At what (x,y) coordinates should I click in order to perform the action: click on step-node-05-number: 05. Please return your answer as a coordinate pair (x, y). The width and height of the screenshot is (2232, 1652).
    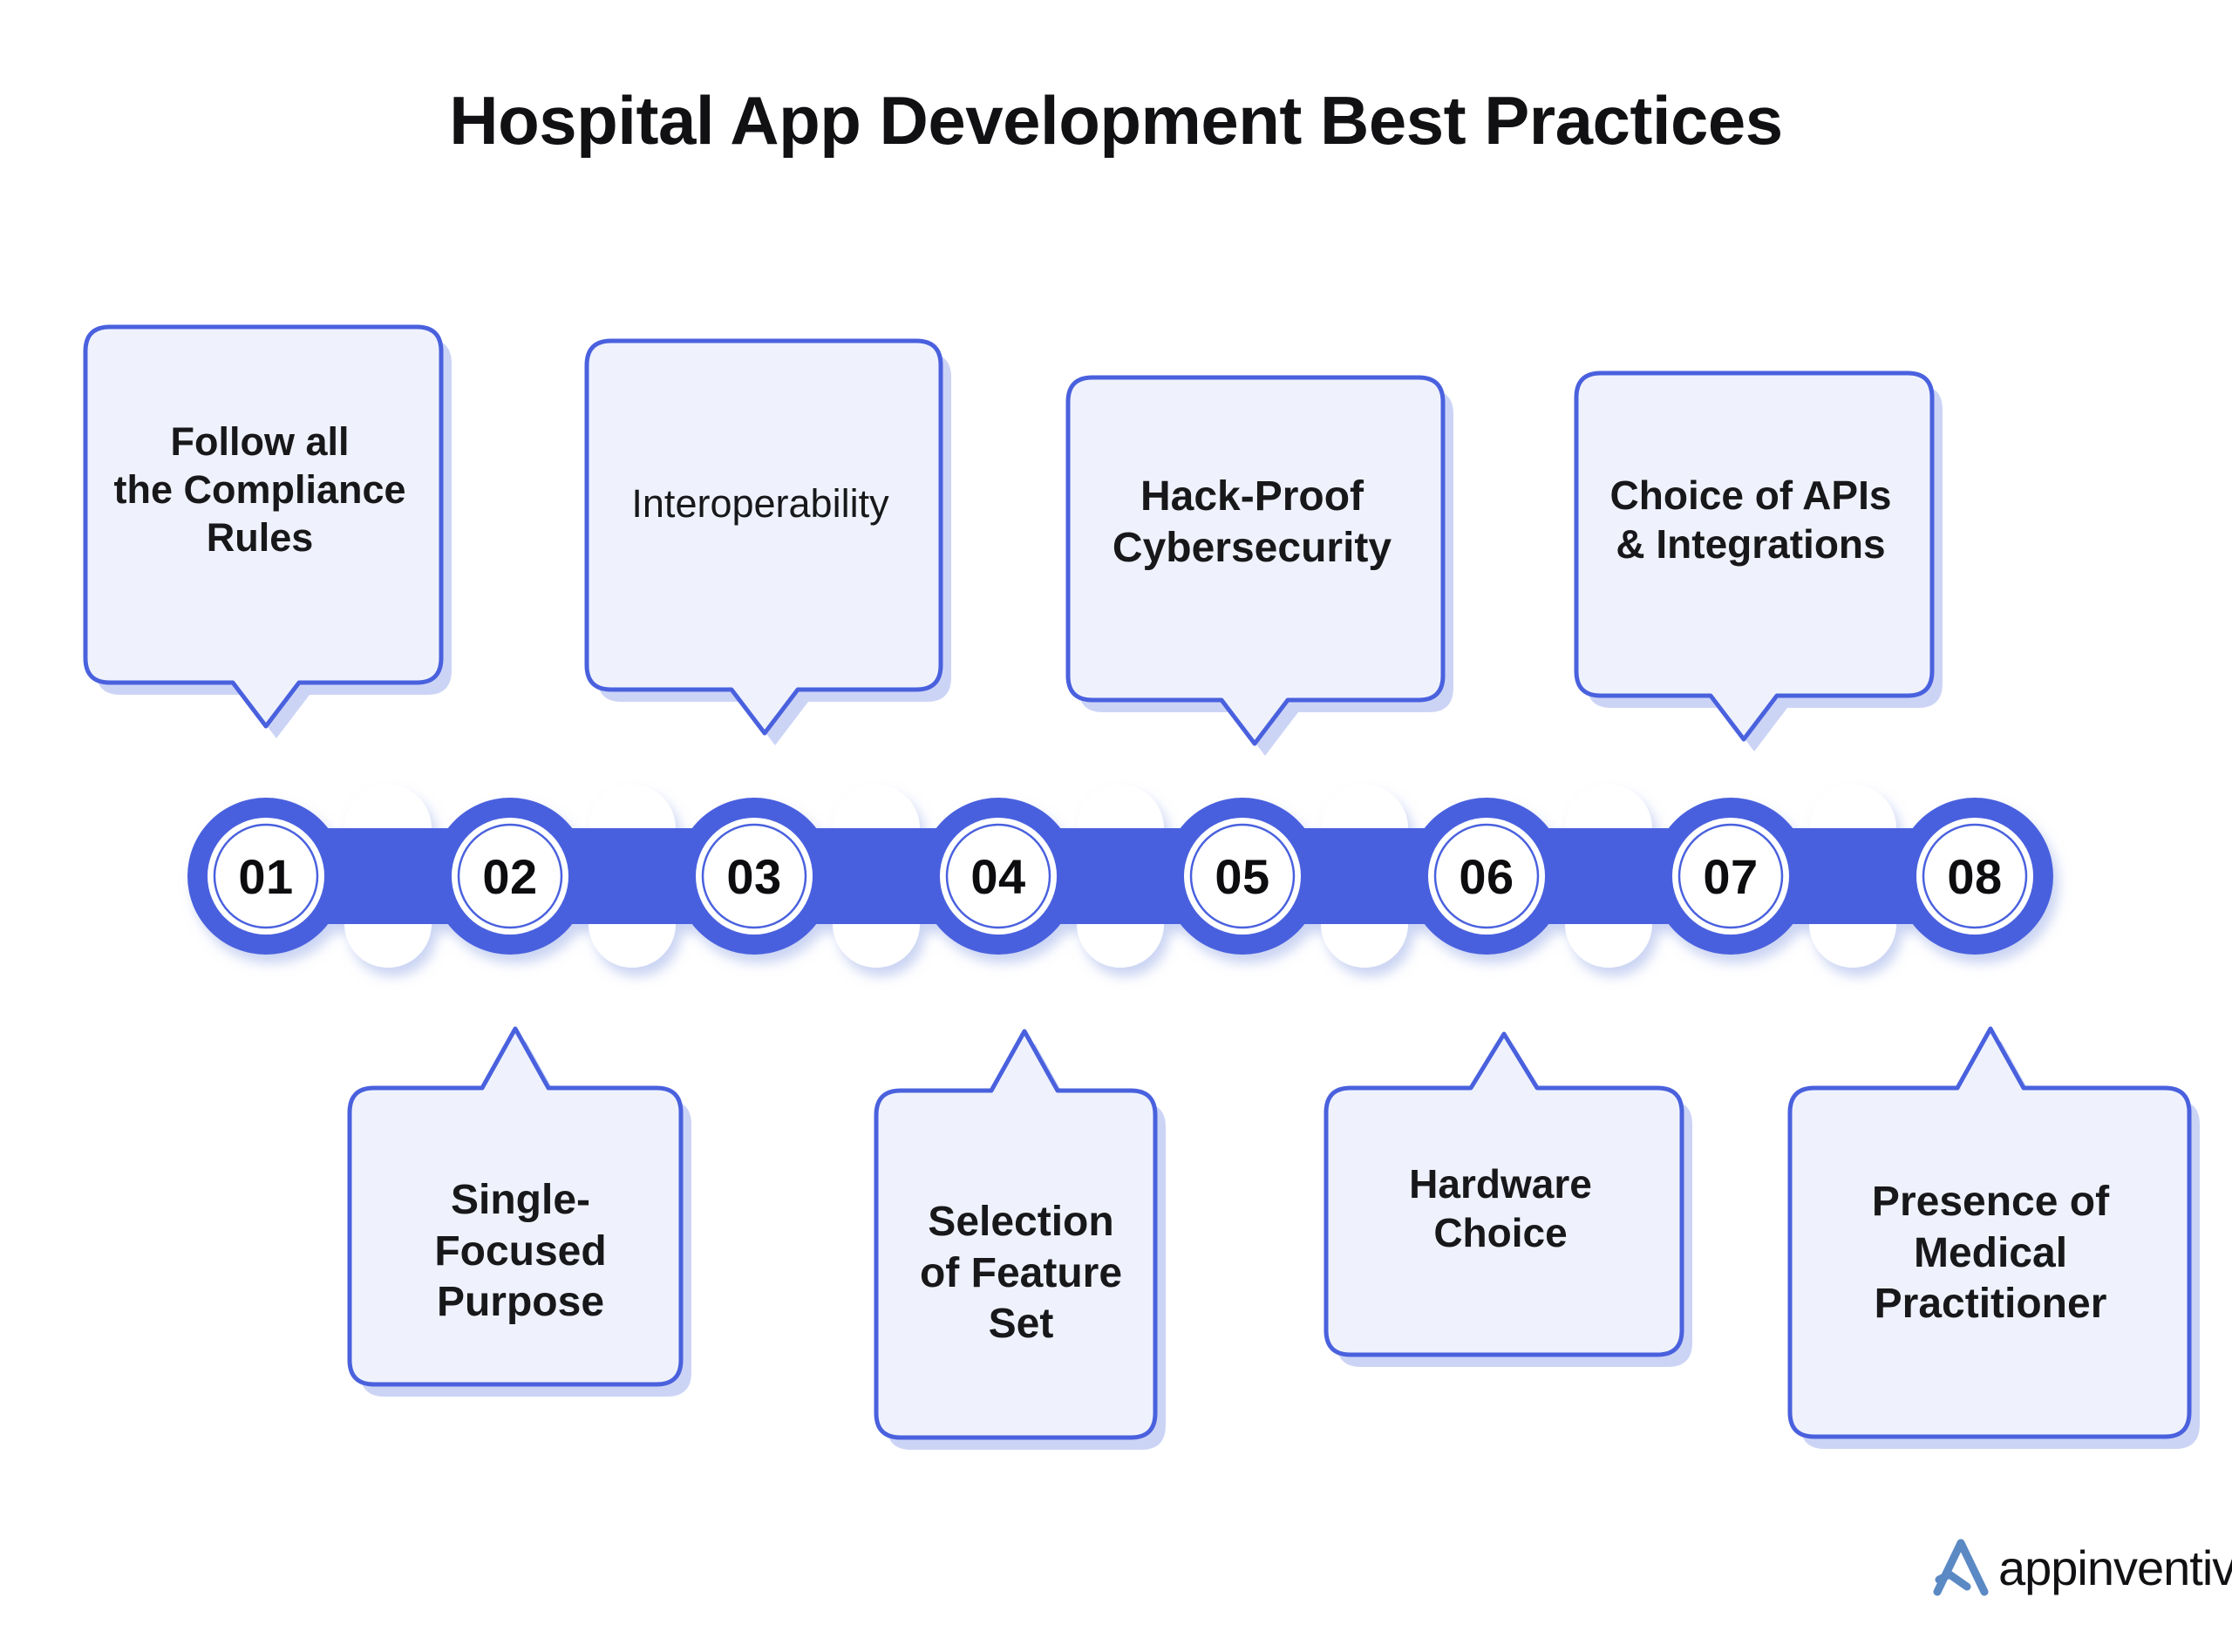
    Looking at the image, I should click on (1242, 876).